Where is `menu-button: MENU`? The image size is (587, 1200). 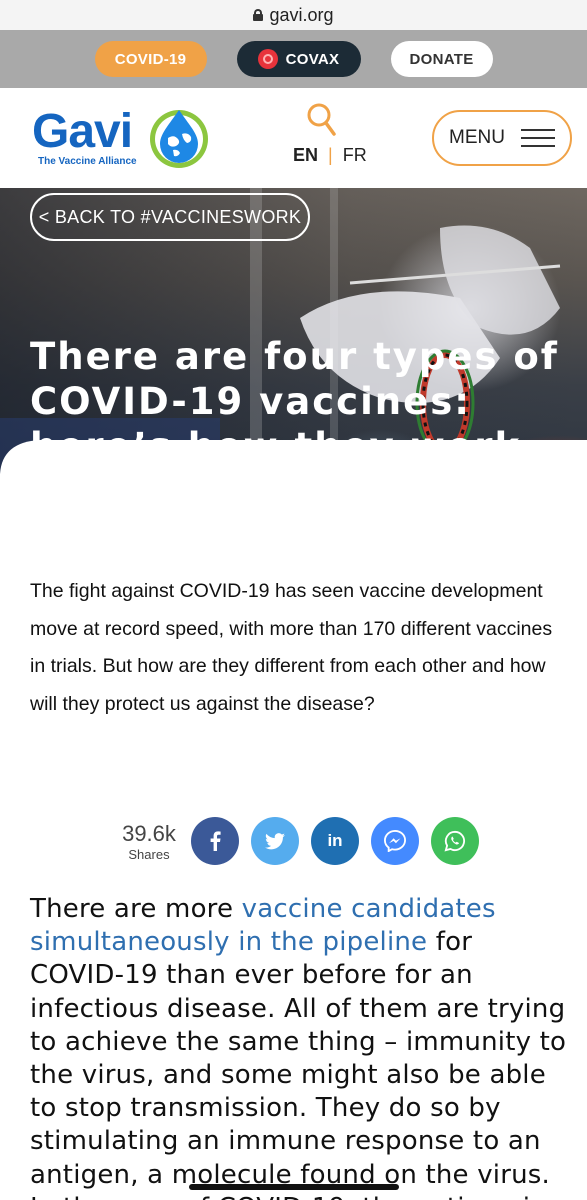 menu-button: MENU is located at coordinates (502, 138).